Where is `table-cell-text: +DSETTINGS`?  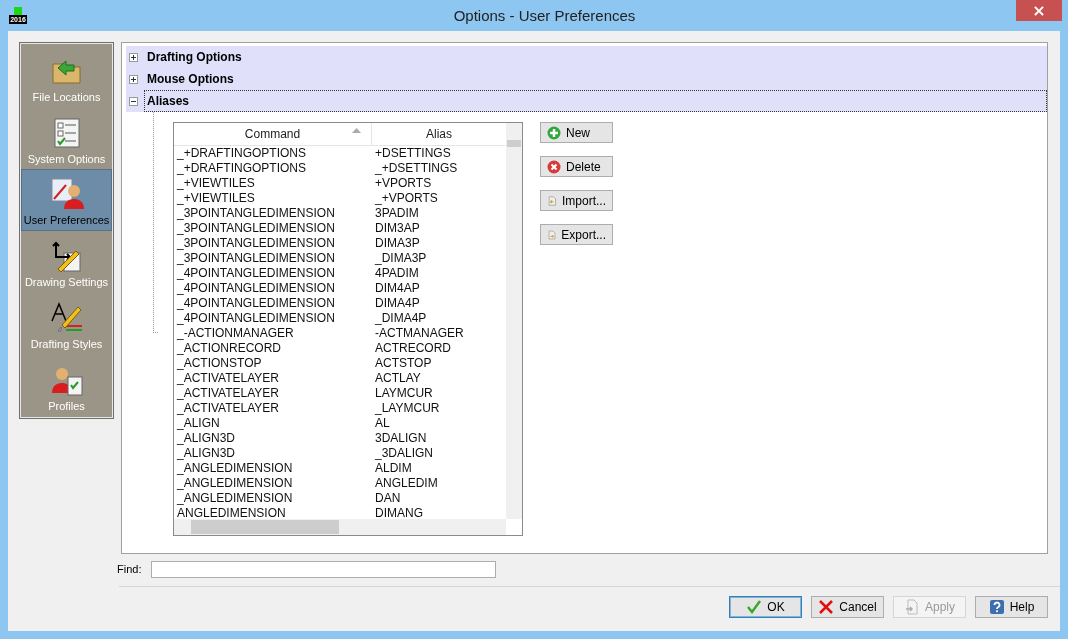
table-cell-text: +DSETTINGS is located at coordinates (413, 153).